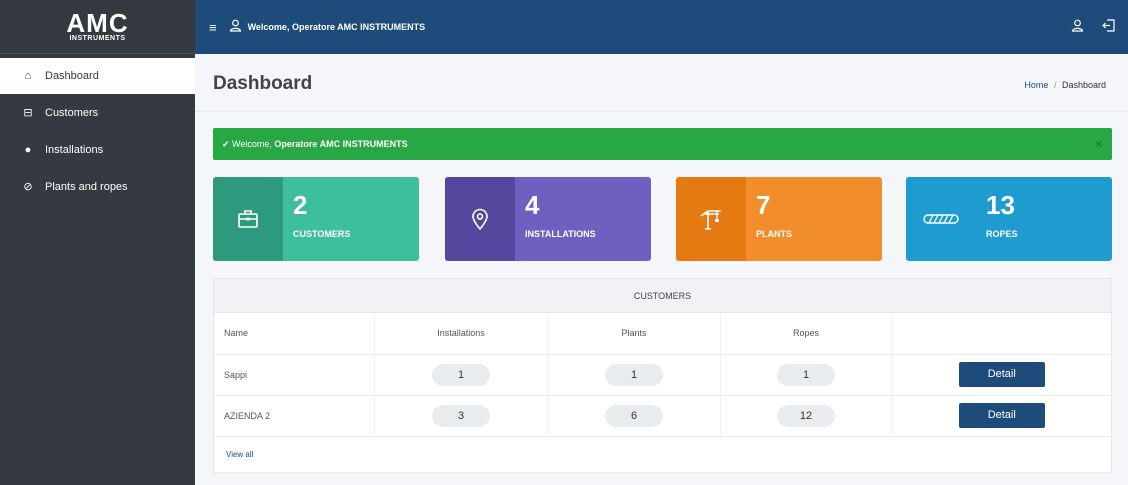 The image size is (1128, 485). I want to click on sidebar-item-customers: ⊟ Customers, so click(97, 112).